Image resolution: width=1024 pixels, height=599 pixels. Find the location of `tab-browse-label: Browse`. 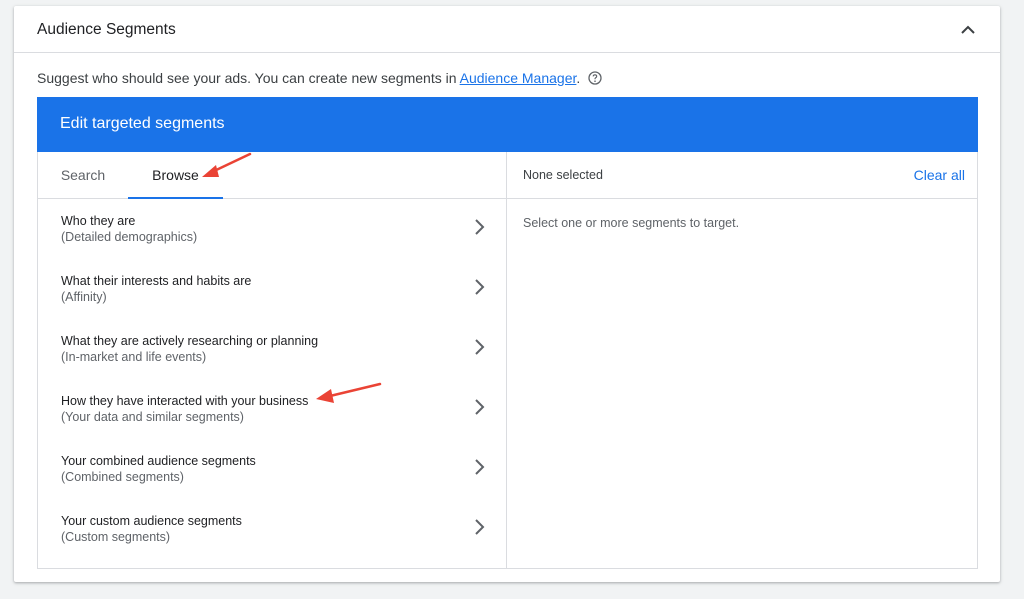

tab-browse-label: Browse is located at coordinates (175, 175).